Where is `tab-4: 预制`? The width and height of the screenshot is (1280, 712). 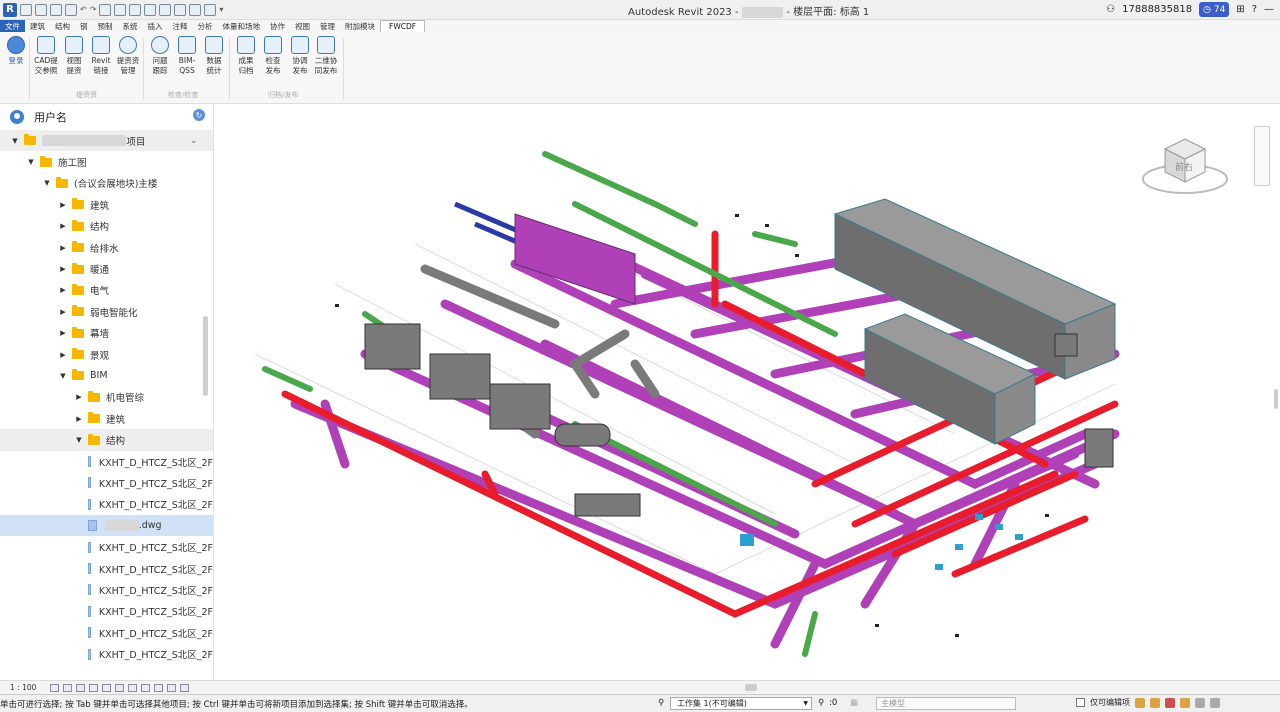 tab-4: 预制 is located at coordinates (105, 26).